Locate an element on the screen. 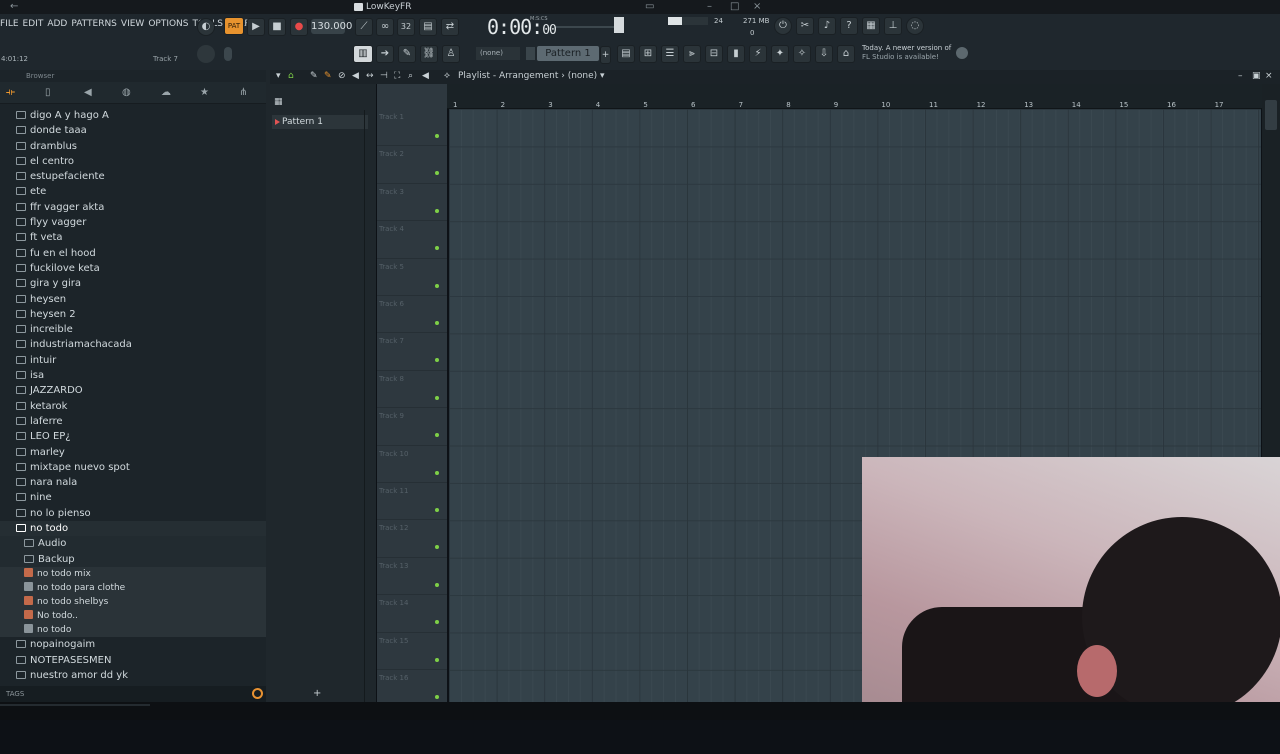 The image size is (1280, 754). browser-folder: nopainogaim is located at coordinates (133, 644).